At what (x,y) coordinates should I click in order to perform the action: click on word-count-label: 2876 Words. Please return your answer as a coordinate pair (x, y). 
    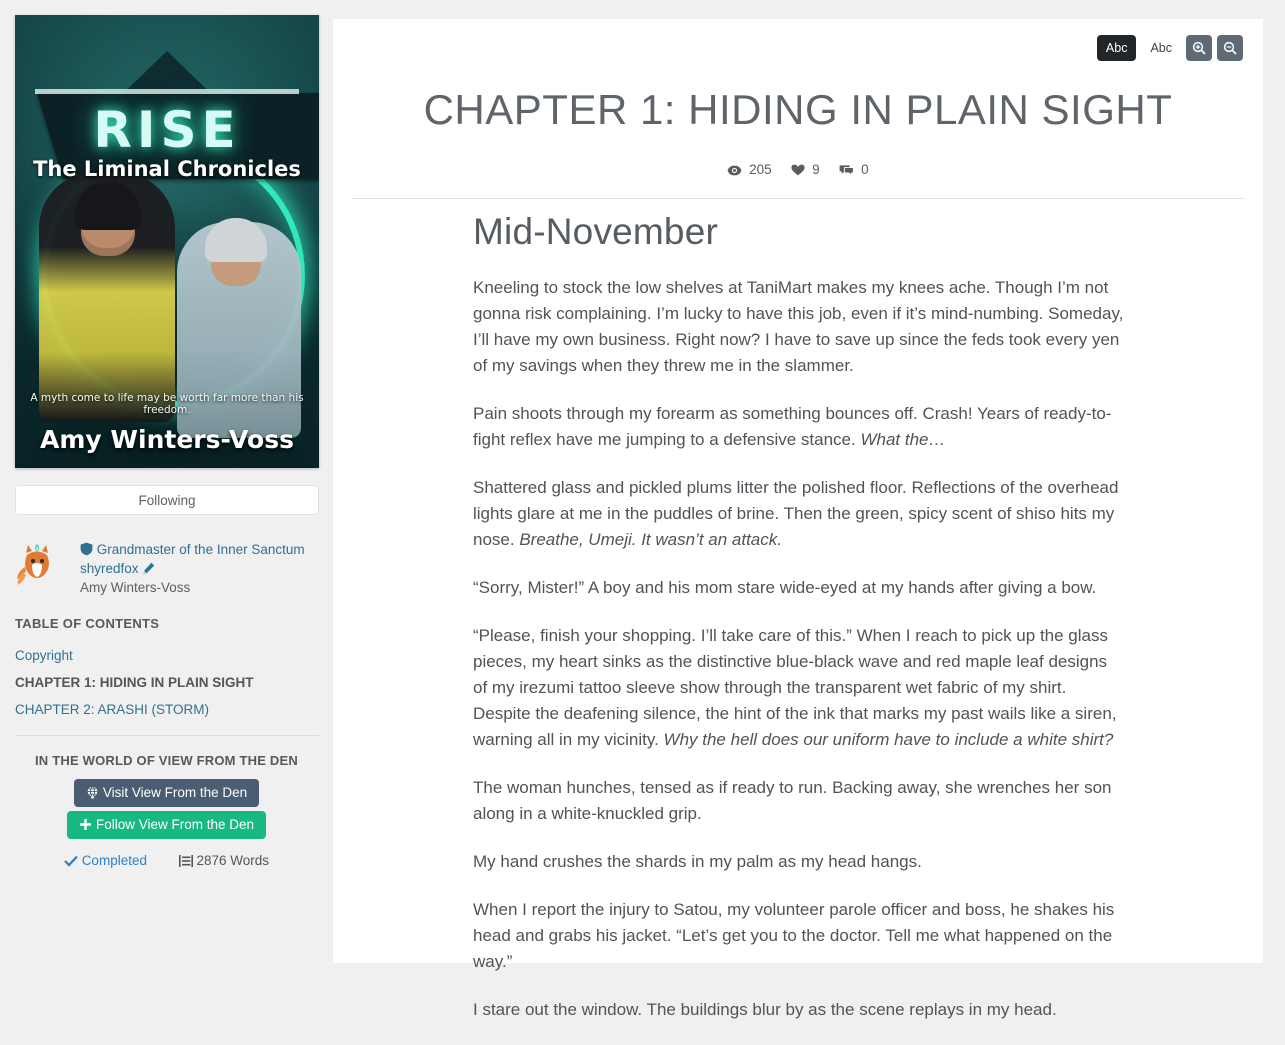
    Looking at the image, I should click on (233, 860).